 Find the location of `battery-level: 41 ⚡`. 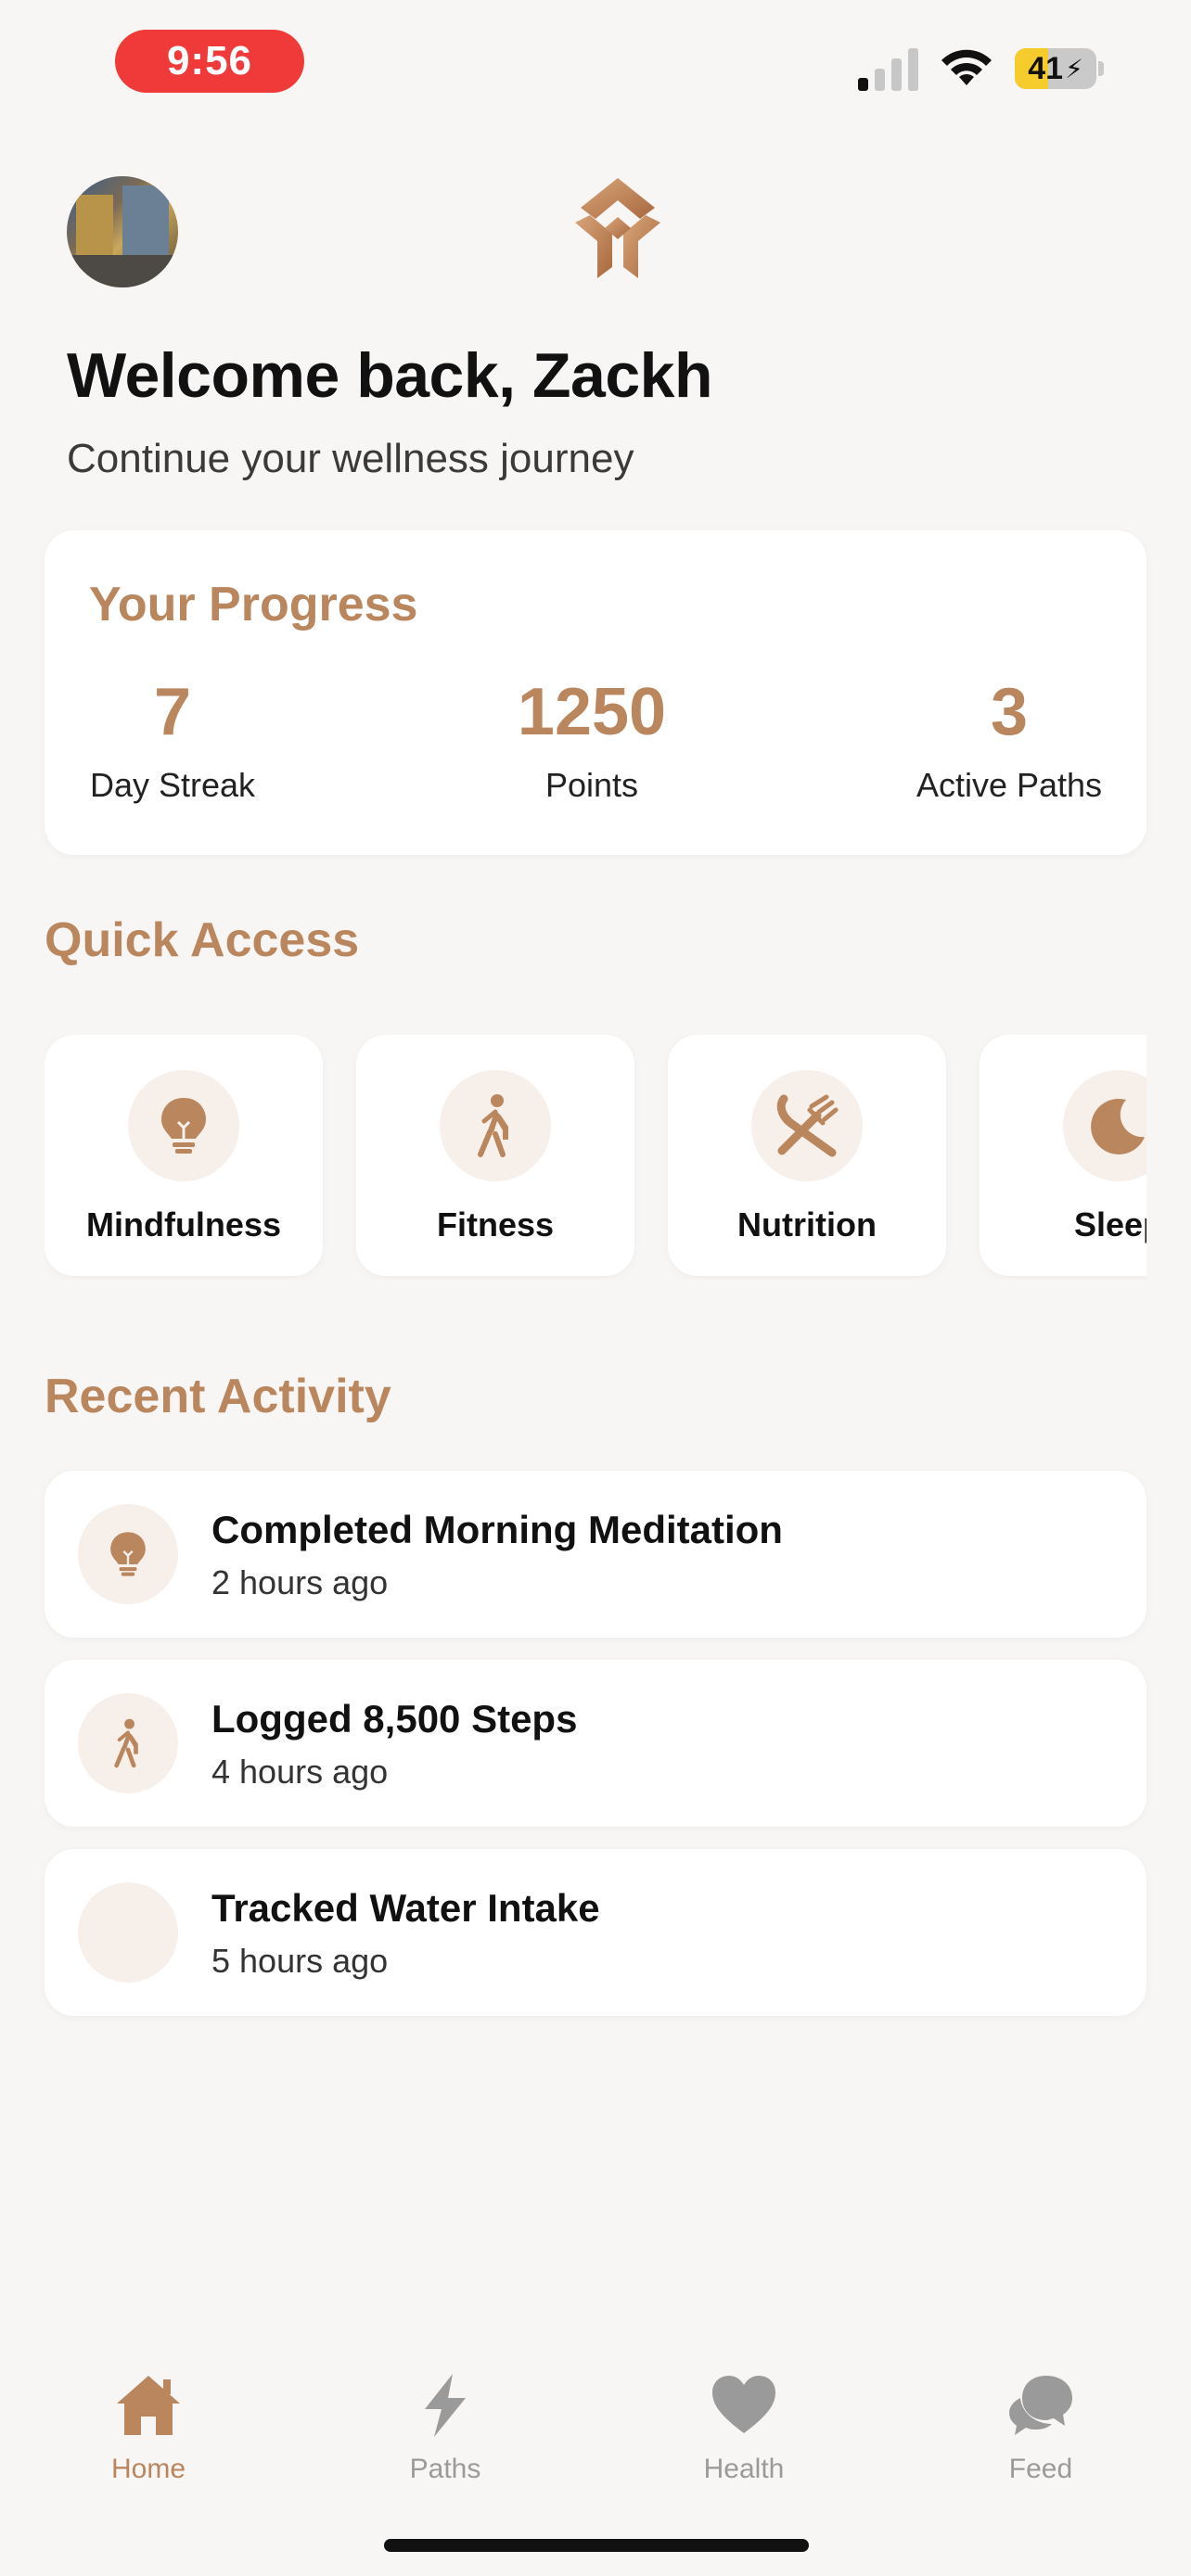

battery-level: 41 ⚡ is located at coordinates (1055, 68).